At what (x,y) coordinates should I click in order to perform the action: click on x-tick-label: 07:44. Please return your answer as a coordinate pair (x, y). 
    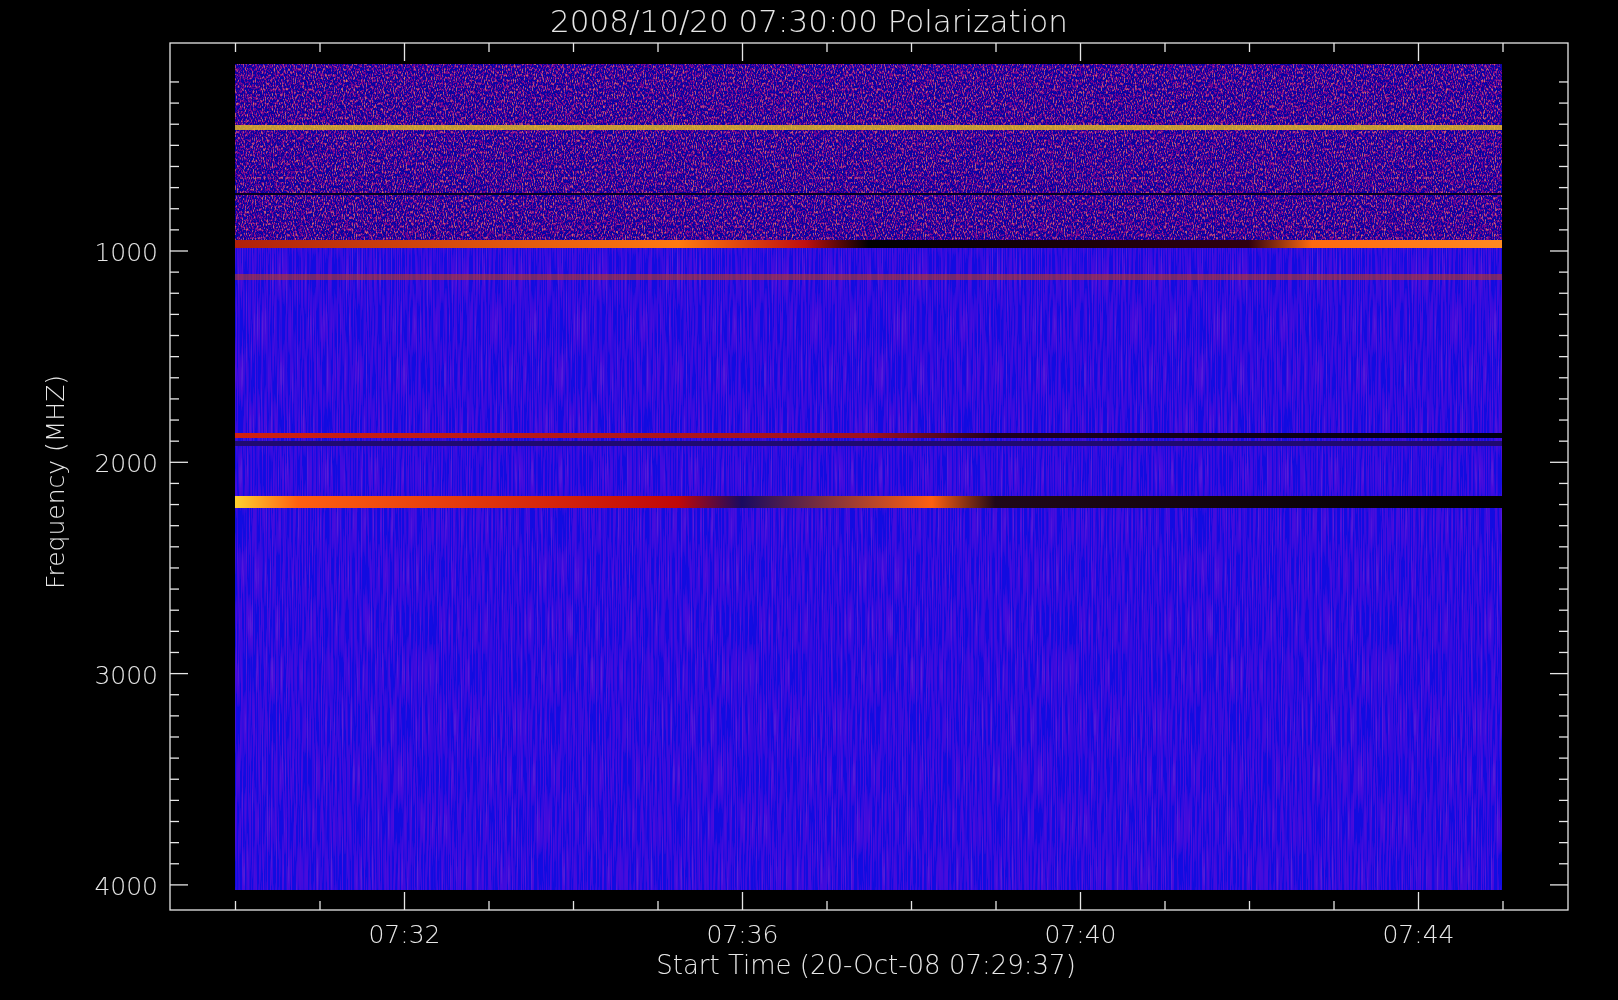
    Looking at the image, I should click on (1418, 934).